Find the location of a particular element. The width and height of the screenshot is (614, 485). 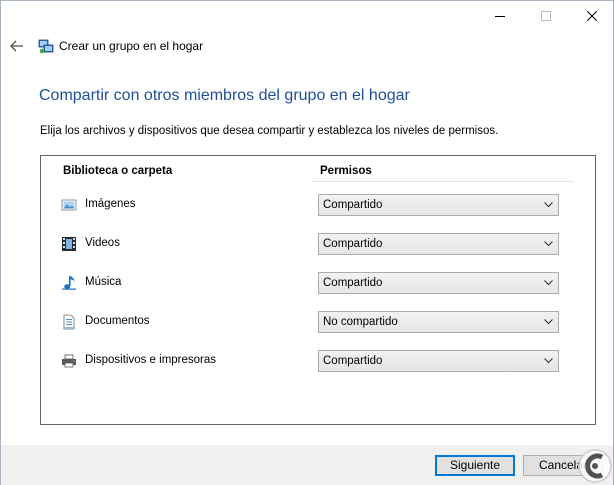

back-button is located at coordinates (17, 46).